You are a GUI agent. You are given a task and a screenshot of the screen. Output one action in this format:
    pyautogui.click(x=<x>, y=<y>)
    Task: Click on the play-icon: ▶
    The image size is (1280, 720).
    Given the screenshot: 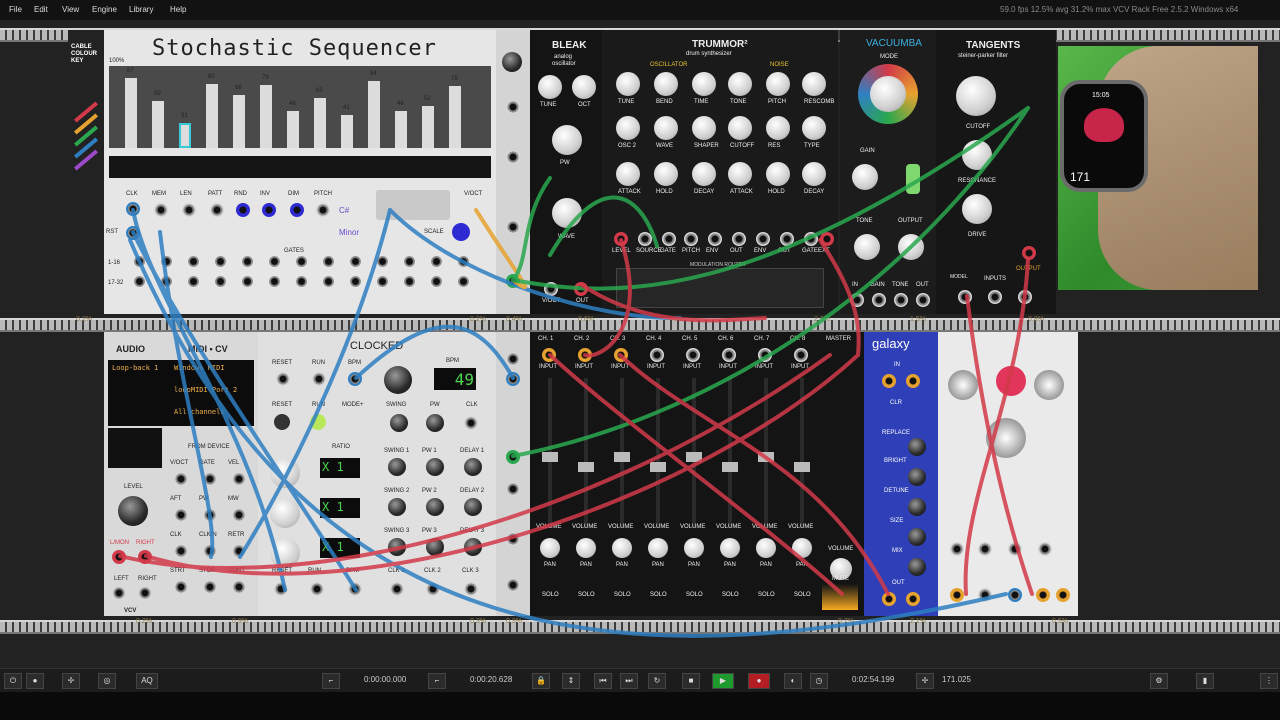 What is the action you would take?
    pyautogui.click(x=723, y=681)
    